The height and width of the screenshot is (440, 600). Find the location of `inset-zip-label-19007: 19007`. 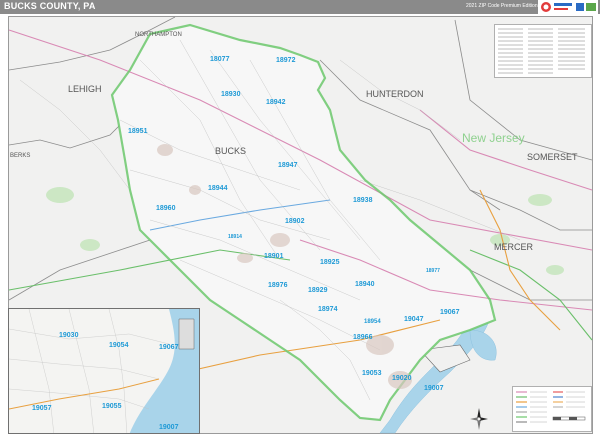

inset-zip-label-19007: 19007 is located at coordinates (169, 427).